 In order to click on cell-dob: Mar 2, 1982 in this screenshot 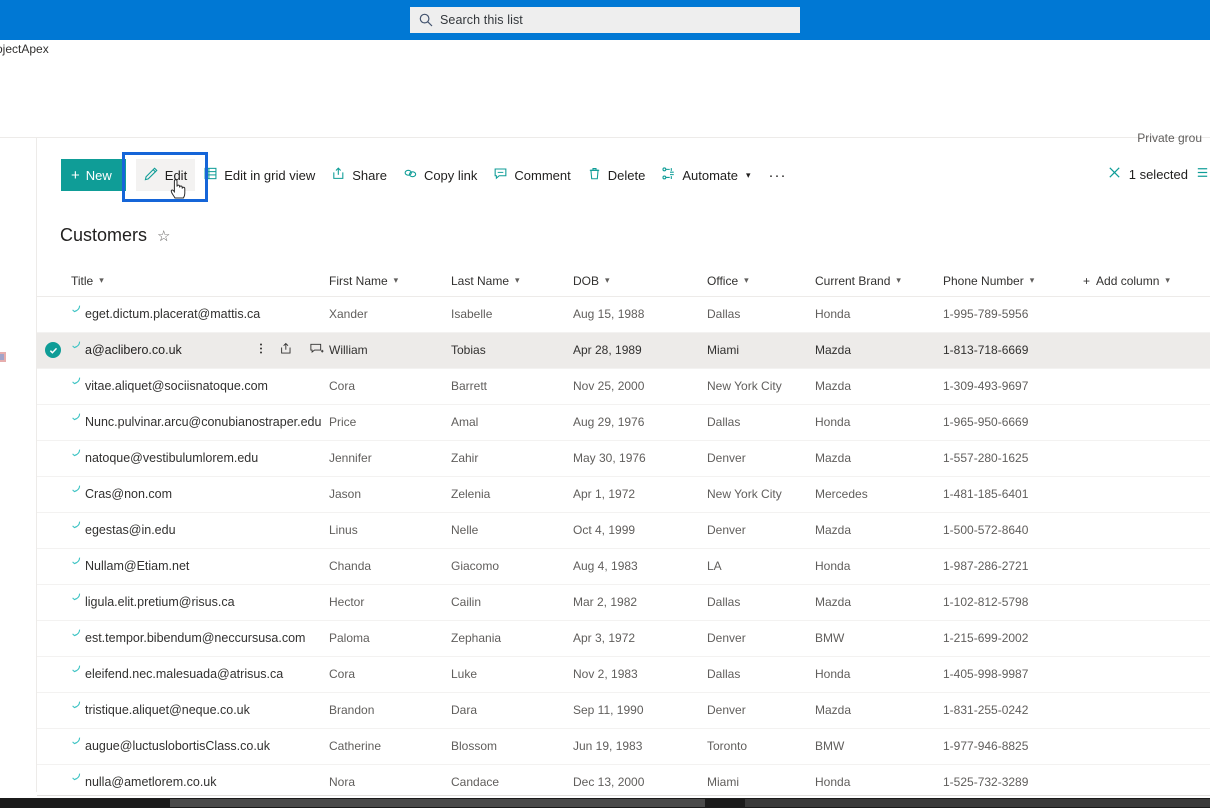, I will do `click(640, 602)`.